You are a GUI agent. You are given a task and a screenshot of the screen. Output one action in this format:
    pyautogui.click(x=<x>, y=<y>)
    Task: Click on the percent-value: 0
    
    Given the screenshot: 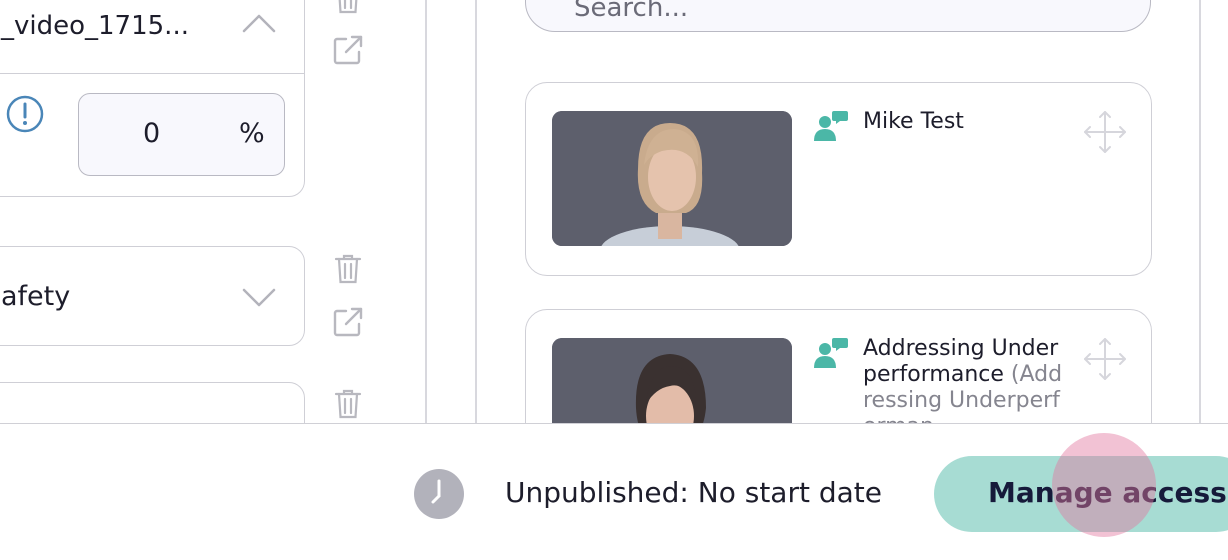 What is the action you would take?
    pyautogui.click(x=152, y=133)
    